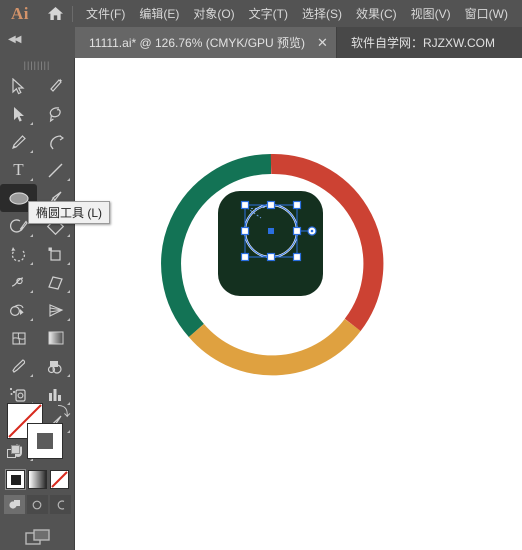 This screenshot has height=550, width=522. Describe the element at coordinates (63, 410) in the screenshot. I see `swap-fill-stroke-icon: ⤵` at that location.